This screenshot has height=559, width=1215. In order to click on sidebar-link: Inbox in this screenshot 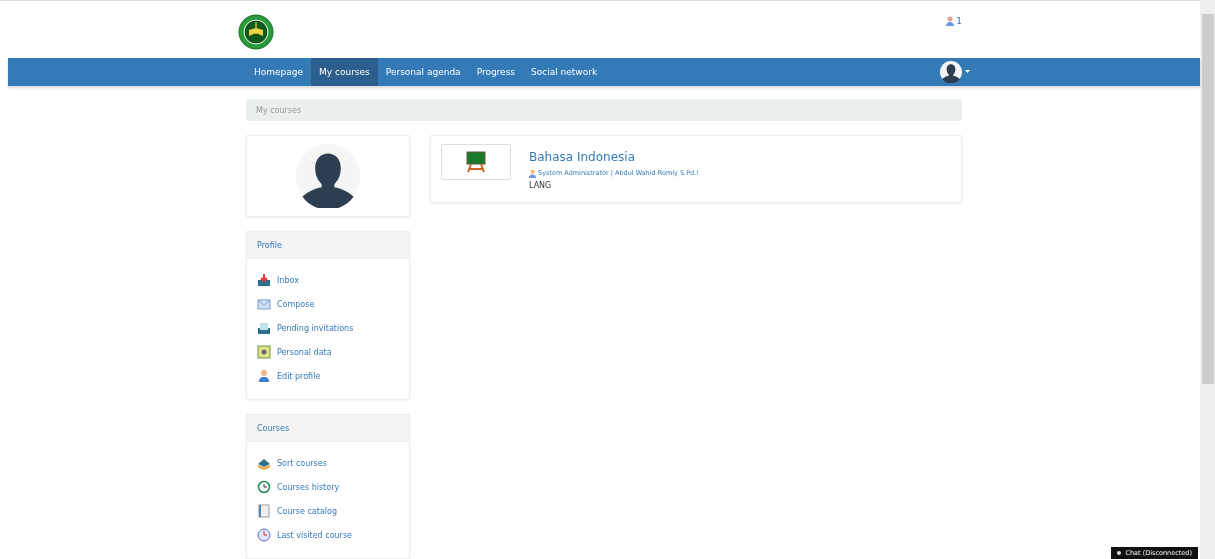, I will do `click(328, 280)`.